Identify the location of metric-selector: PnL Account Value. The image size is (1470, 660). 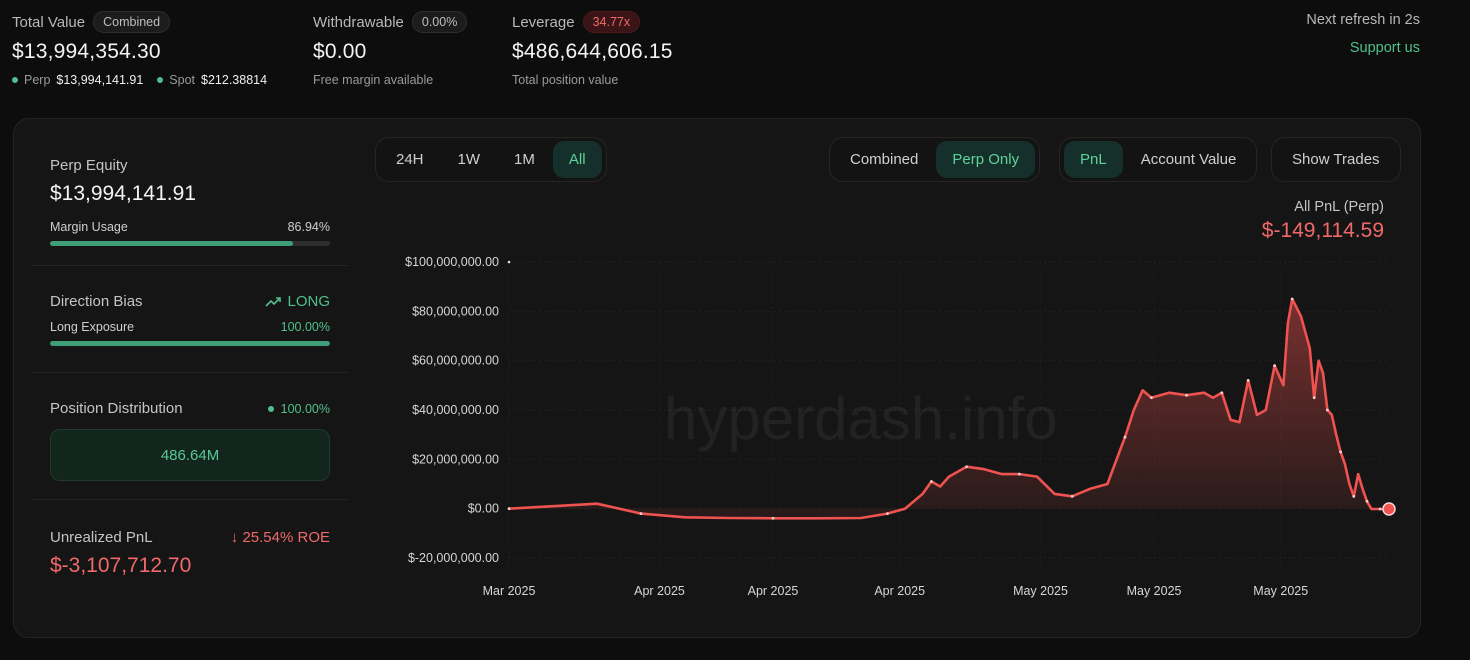
(1158, 159).